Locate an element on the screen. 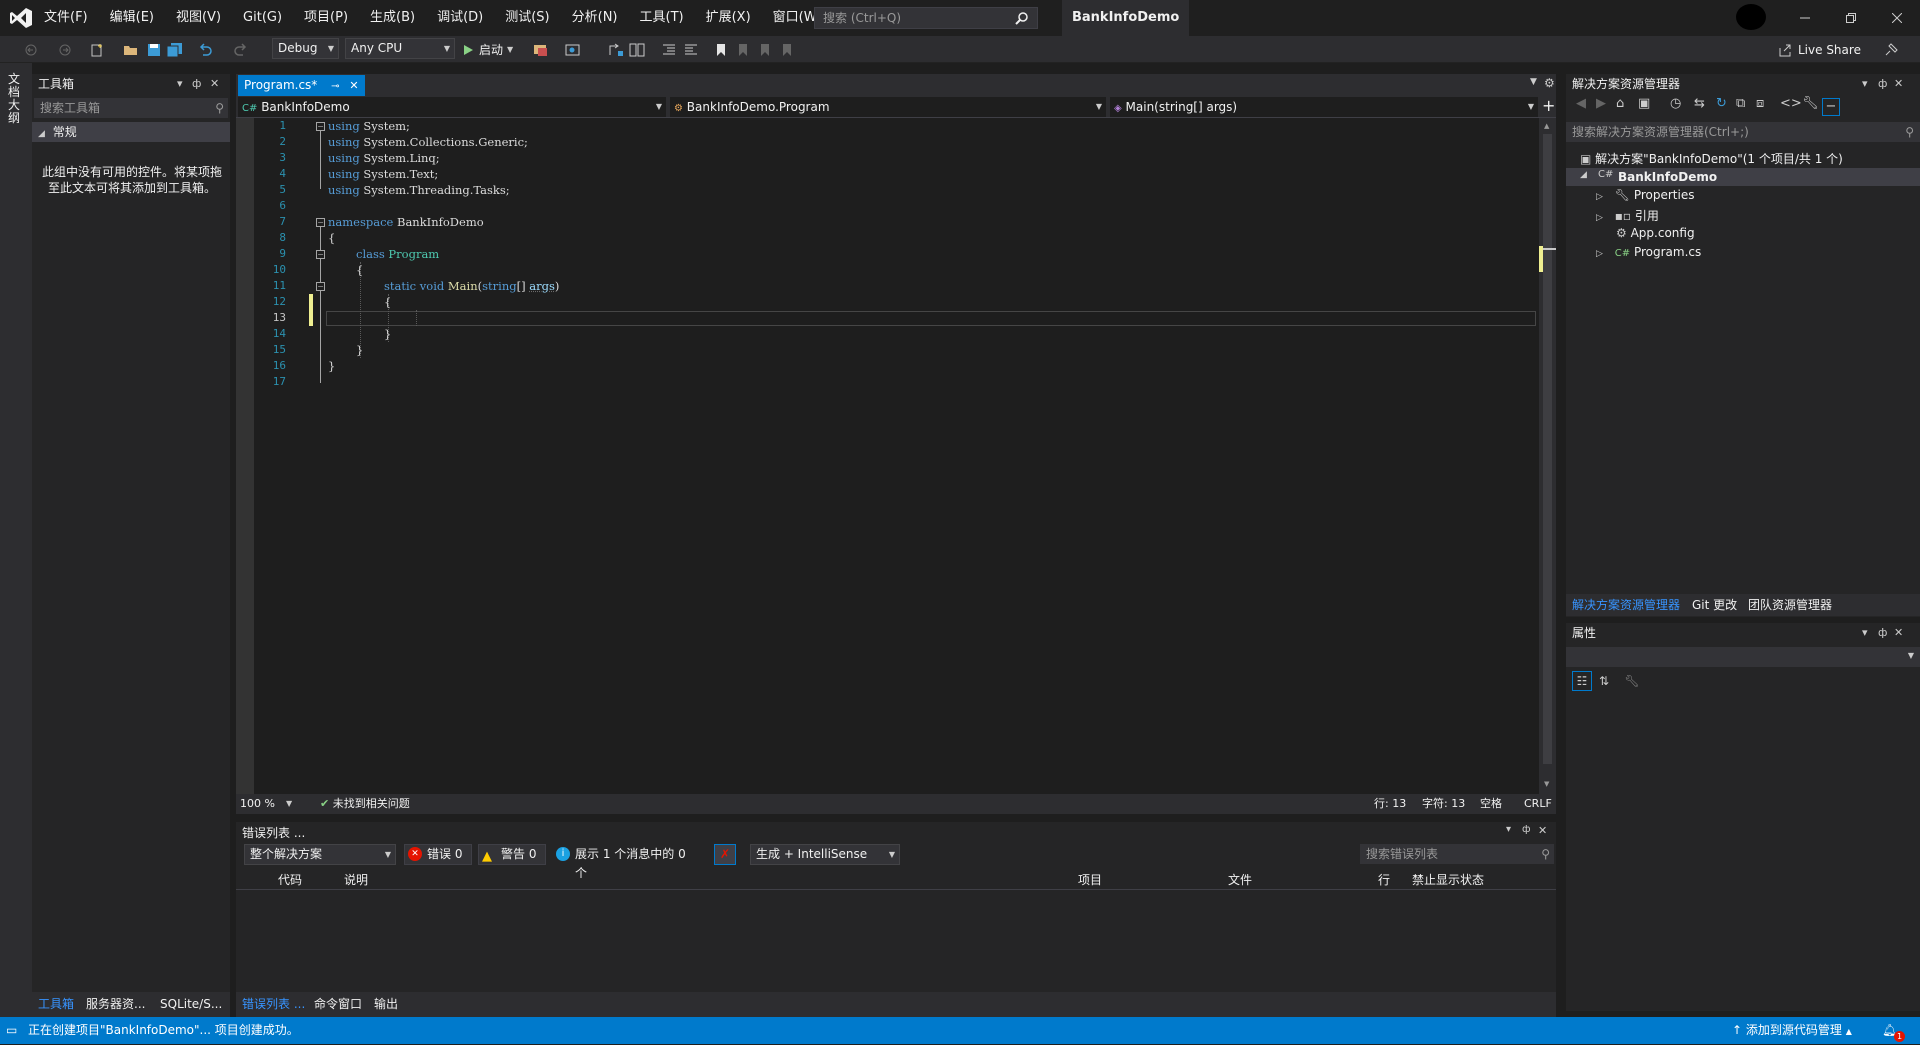 This screenshot has height=1045, width=1920. menu-edit: 编辑(E) is located at coordinates (132, 18).